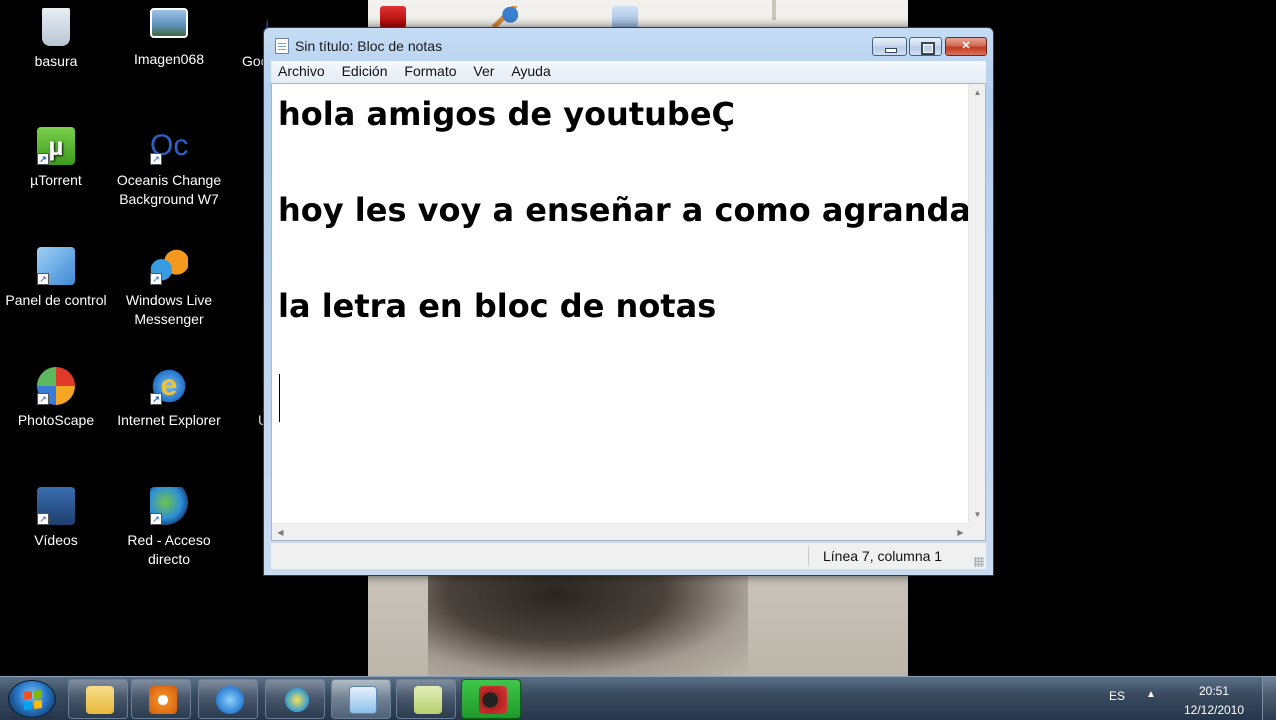 Image resolution: width=1276 pixels, height=720 pixels. I want to click on text-line: hoy les voy a enseñar a como agrandar, so click(623, 210).